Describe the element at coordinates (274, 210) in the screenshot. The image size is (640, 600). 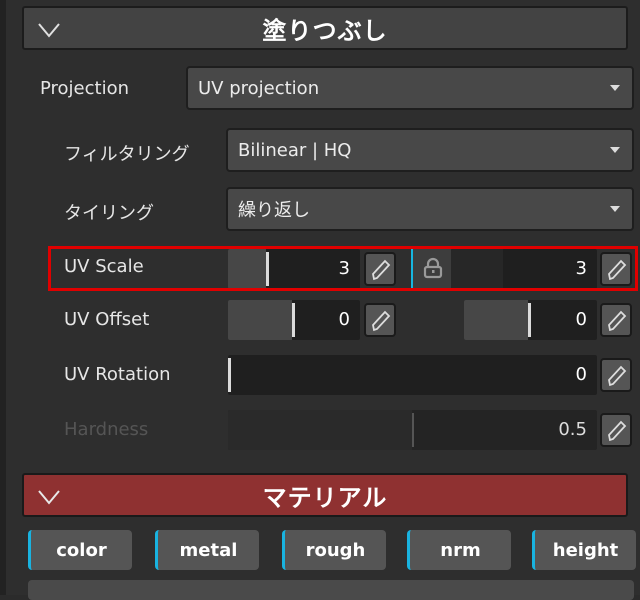
I see `tiling-value: 繰り返し` at that location.